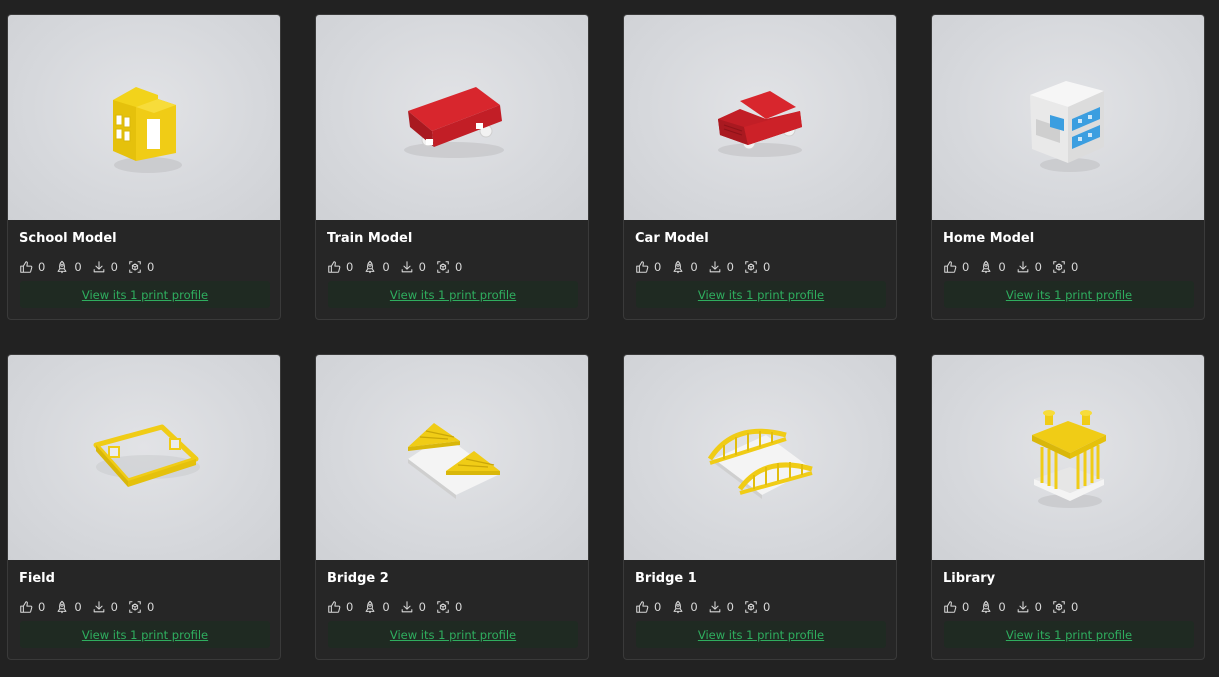 The height and width of the screenshot is (677, 1219). What do you see at coordinates (37, 578) in the screenshot?
I see `model-title: Field` at bounding box center [37, 578].